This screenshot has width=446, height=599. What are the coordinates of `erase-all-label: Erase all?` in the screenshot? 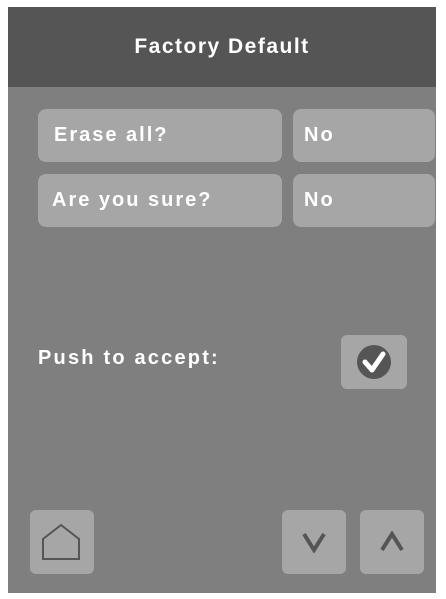 It's located at (111, 135).